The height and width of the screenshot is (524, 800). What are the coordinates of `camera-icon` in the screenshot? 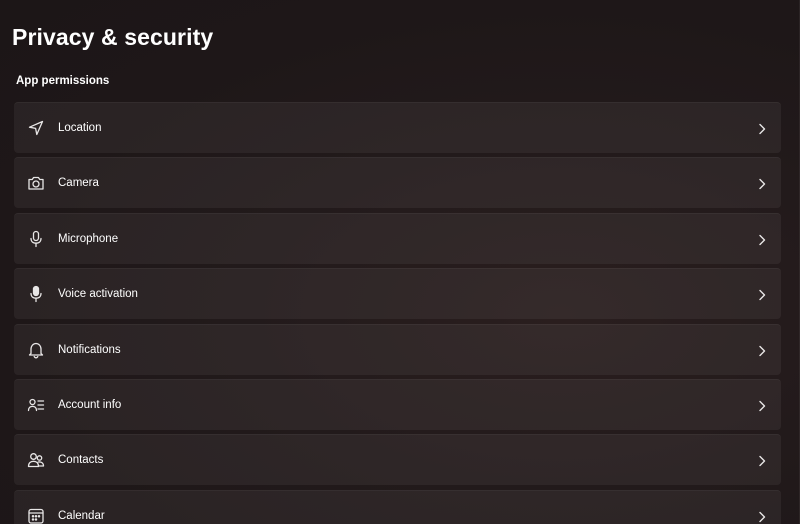 It's located at (36, 183).